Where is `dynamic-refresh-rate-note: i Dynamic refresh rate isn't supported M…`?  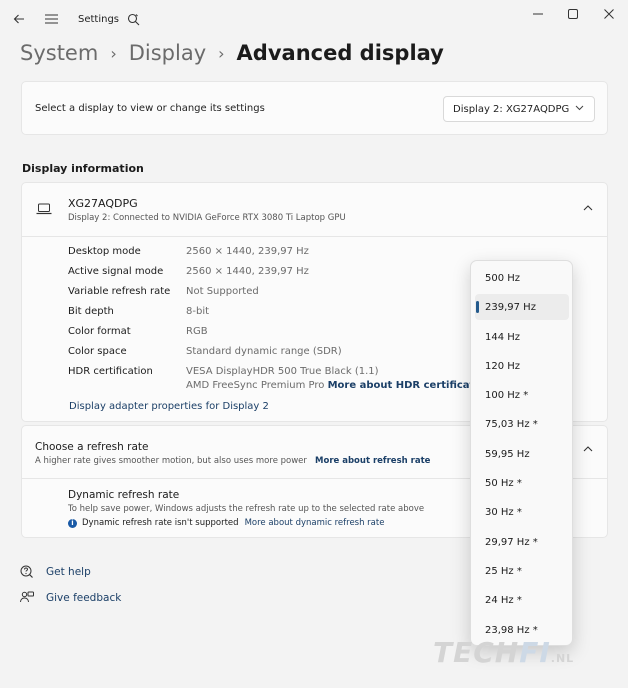 dynamic-refresh-rate-note: i Dynamic refresh rate isn't supported M… is located at coordinates (226, 523).